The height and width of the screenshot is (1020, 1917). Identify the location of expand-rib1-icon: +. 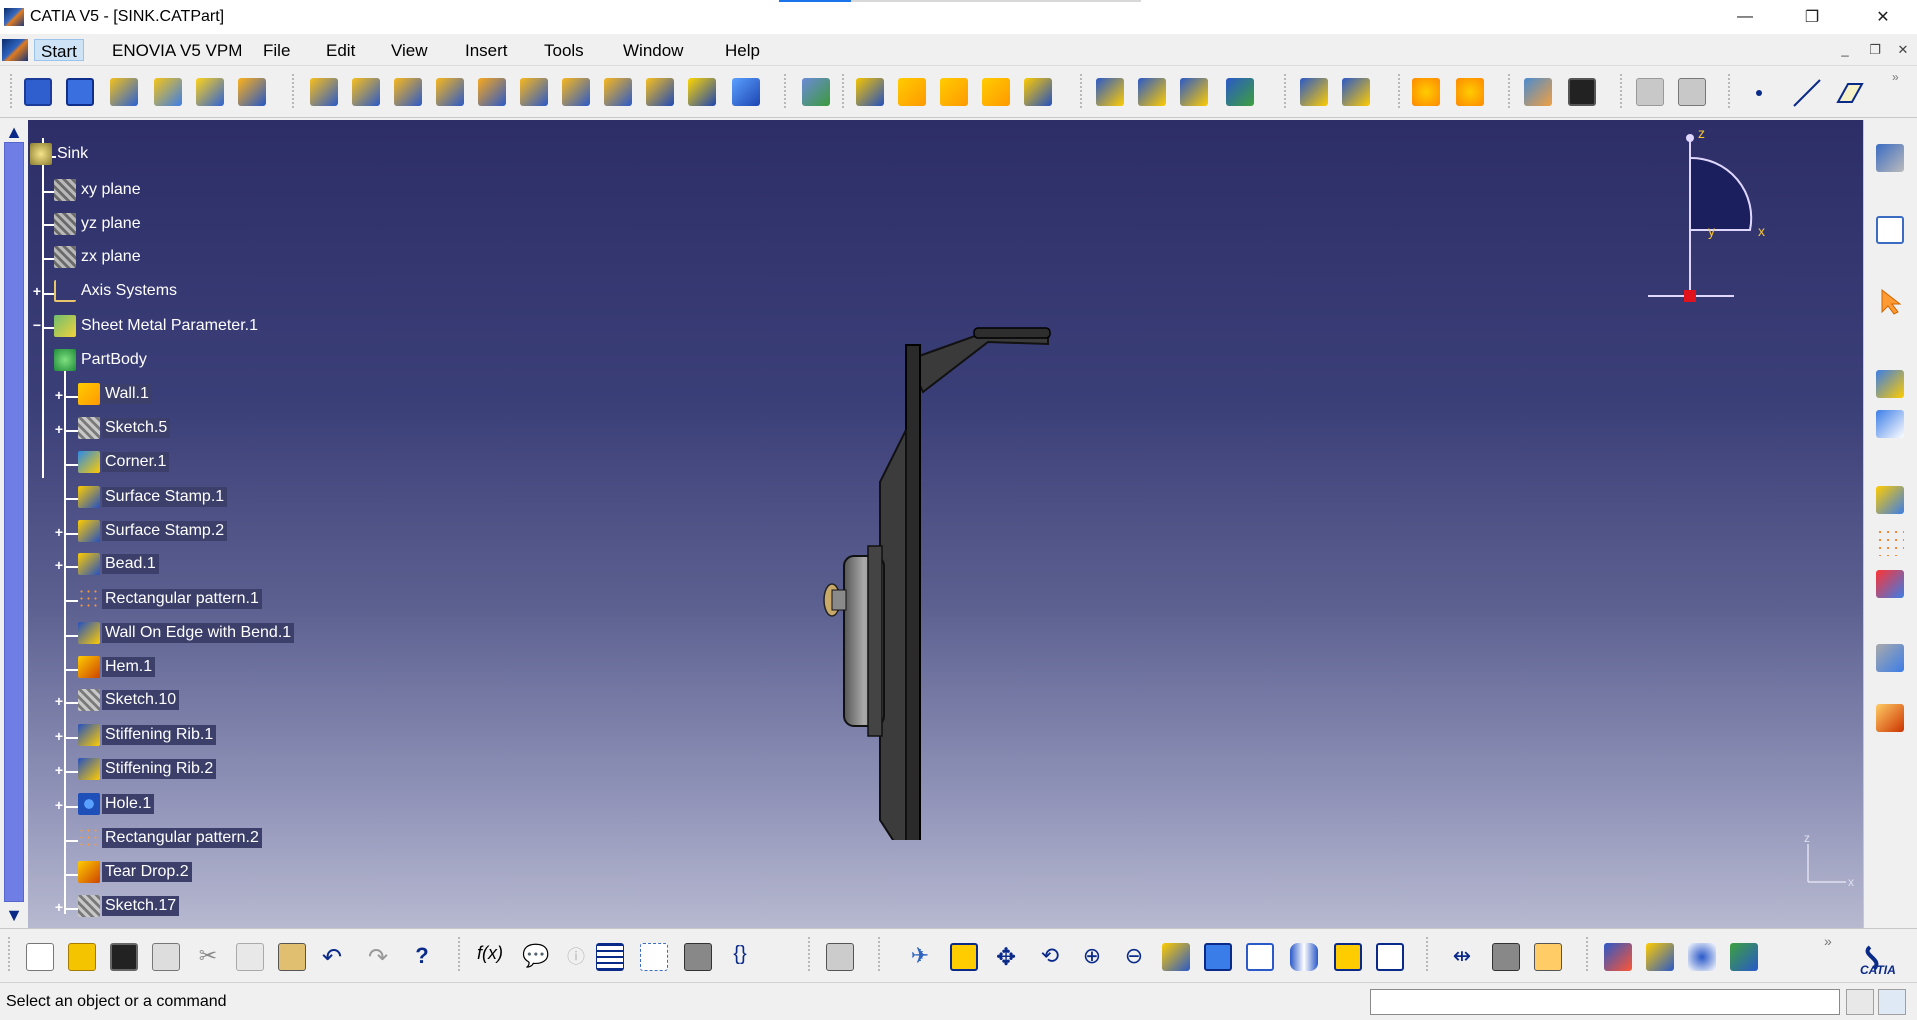
(59, 736).